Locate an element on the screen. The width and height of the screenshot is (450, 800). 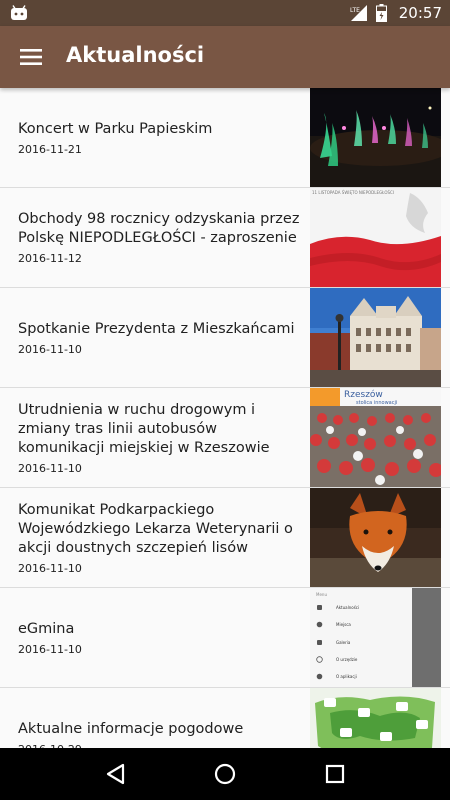
navigation-bar is located at coordinates (225, 774).